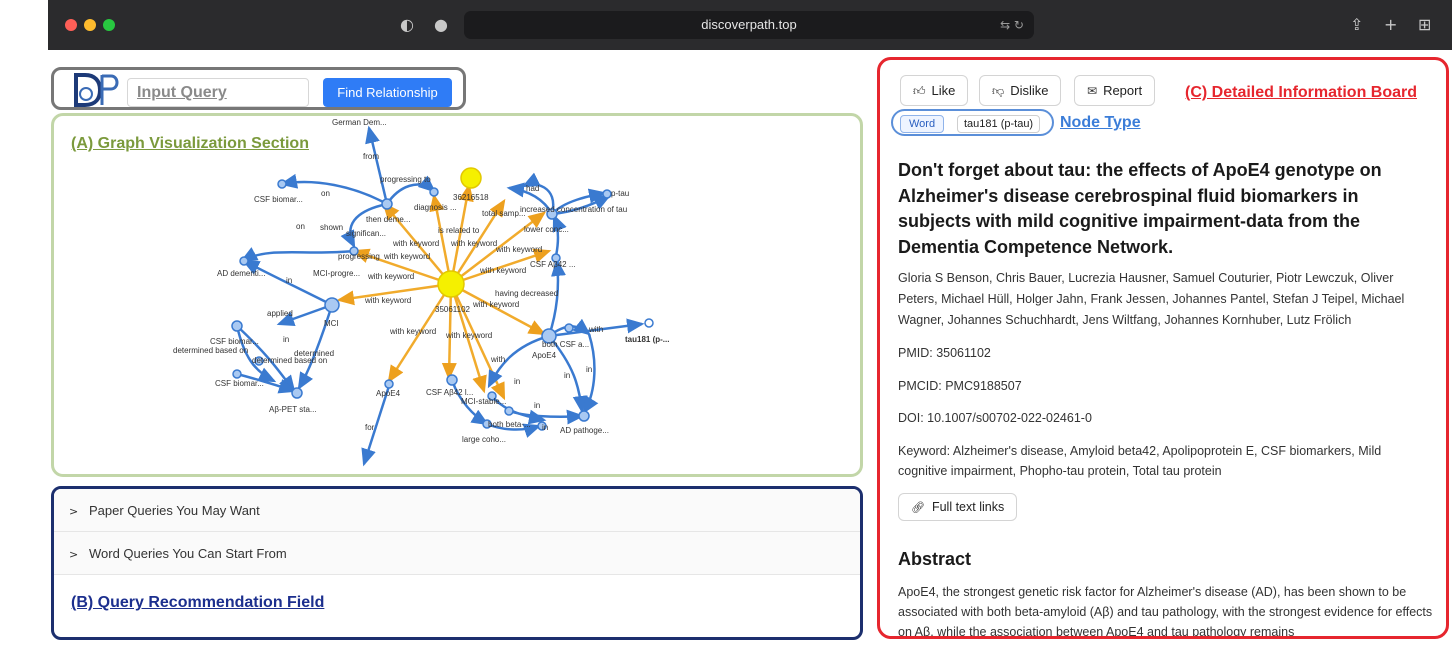  Describe the element at coordinates (471, 197) in the screenshot. I see `node-label: 36216518` at that location.